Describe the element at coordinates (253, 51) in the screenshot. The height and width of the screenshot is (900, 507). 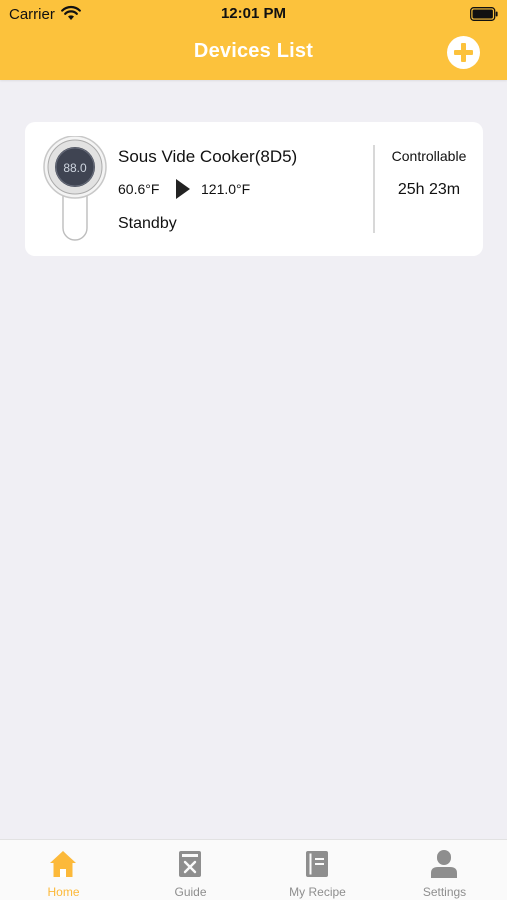
I see `page-title: Devices List` at that location.